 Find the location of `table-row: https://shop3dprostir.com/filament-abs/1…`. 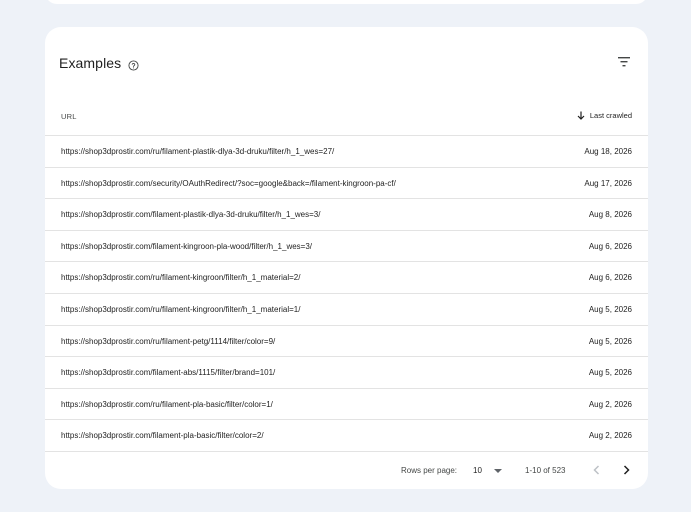

table-row: https://shop3dprostir.com/filament-abs/1… is located at coordinates (346, 373).